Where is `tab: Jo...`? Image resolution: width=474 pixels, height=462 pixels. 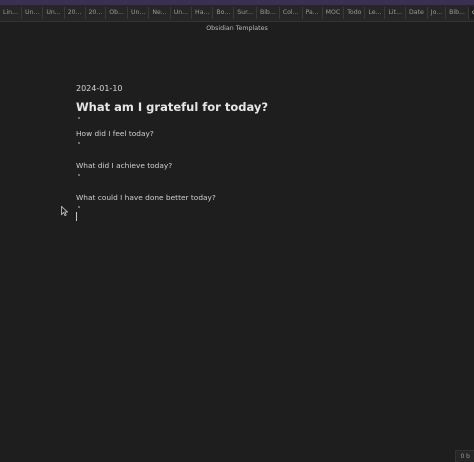 tab: Jo... is located at coordinates (437, 13).